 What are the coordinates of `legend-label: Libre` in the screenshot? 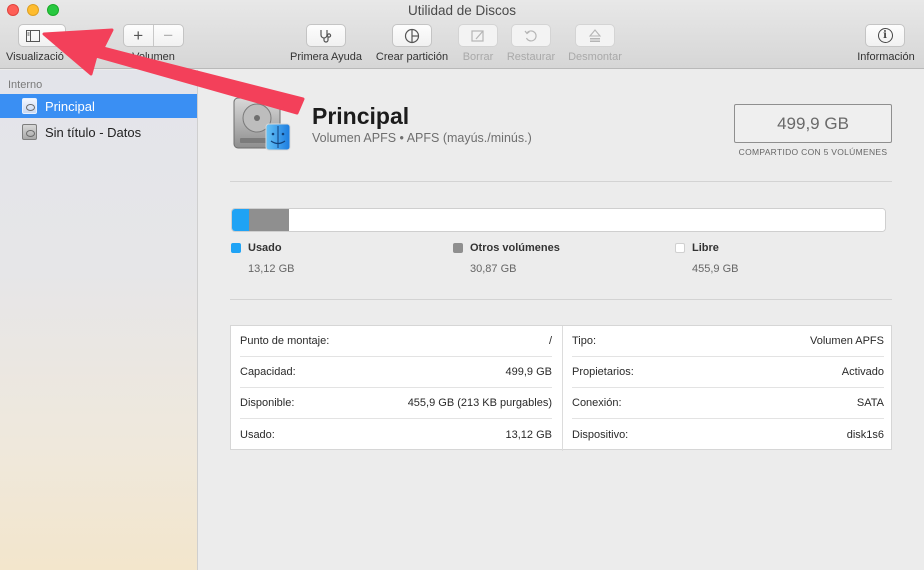 It's located at (705, 248).